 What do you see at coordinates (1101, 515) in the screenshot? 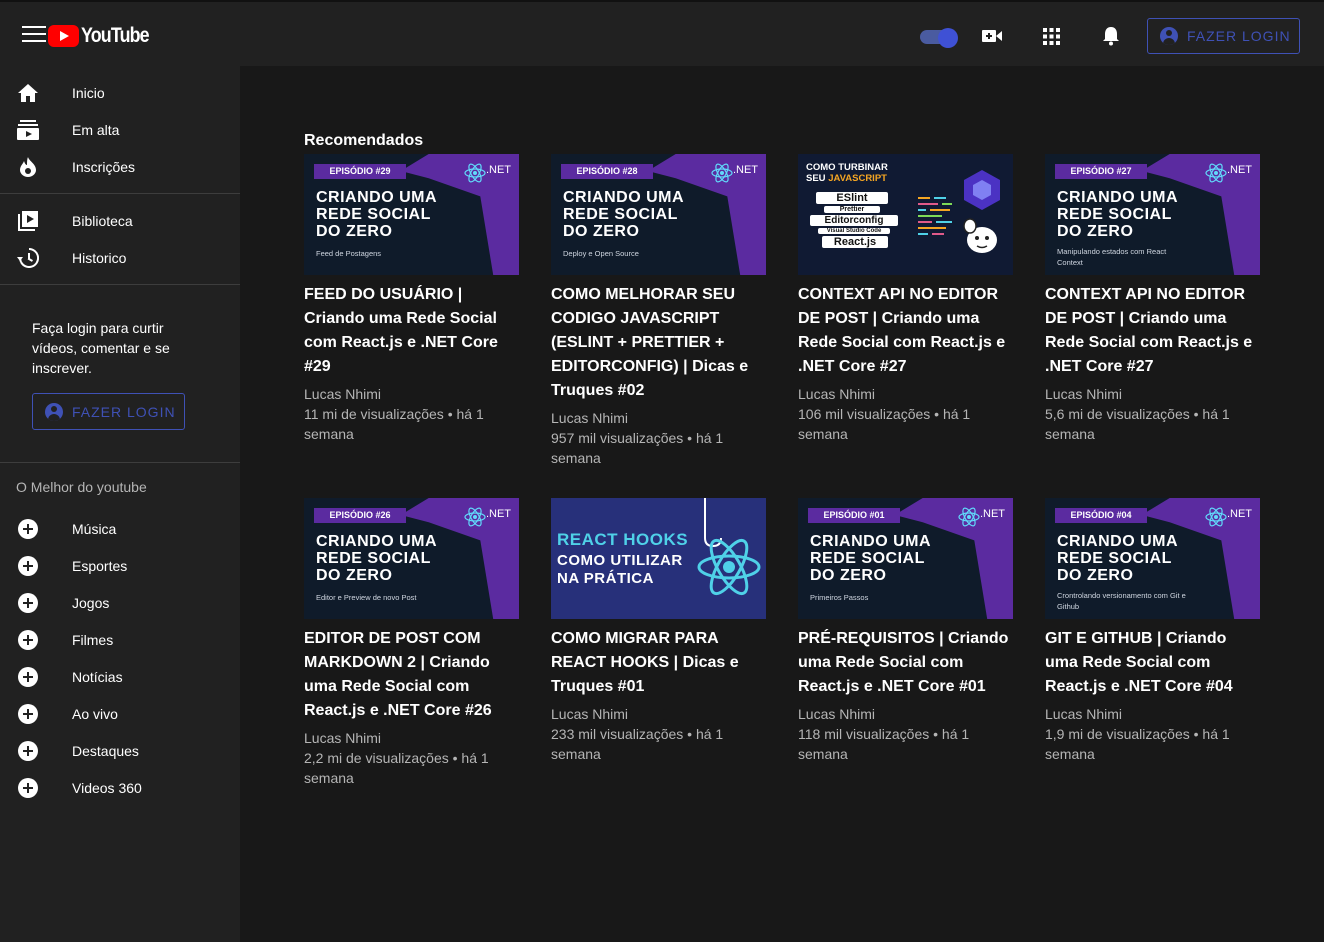
I see `episode-badge: EPISÓDIO #04` at bounding box center [1101, 515].